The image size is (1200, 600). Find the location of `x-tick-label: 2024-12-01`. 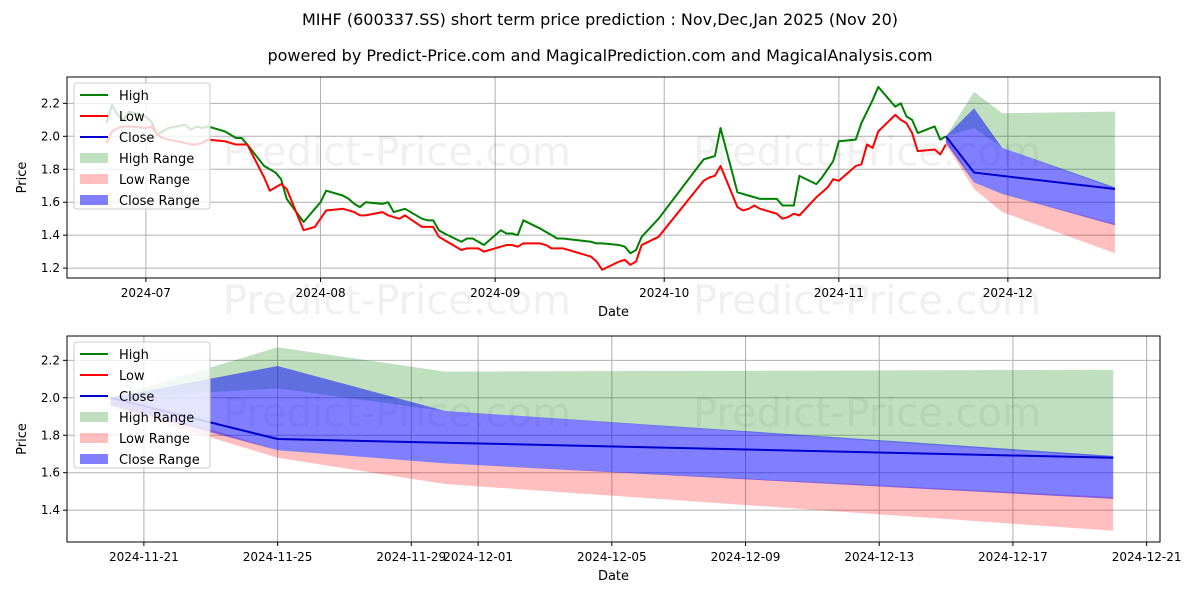

x-tick-label: 2024-12-01 is located at coordinates (478, 557).